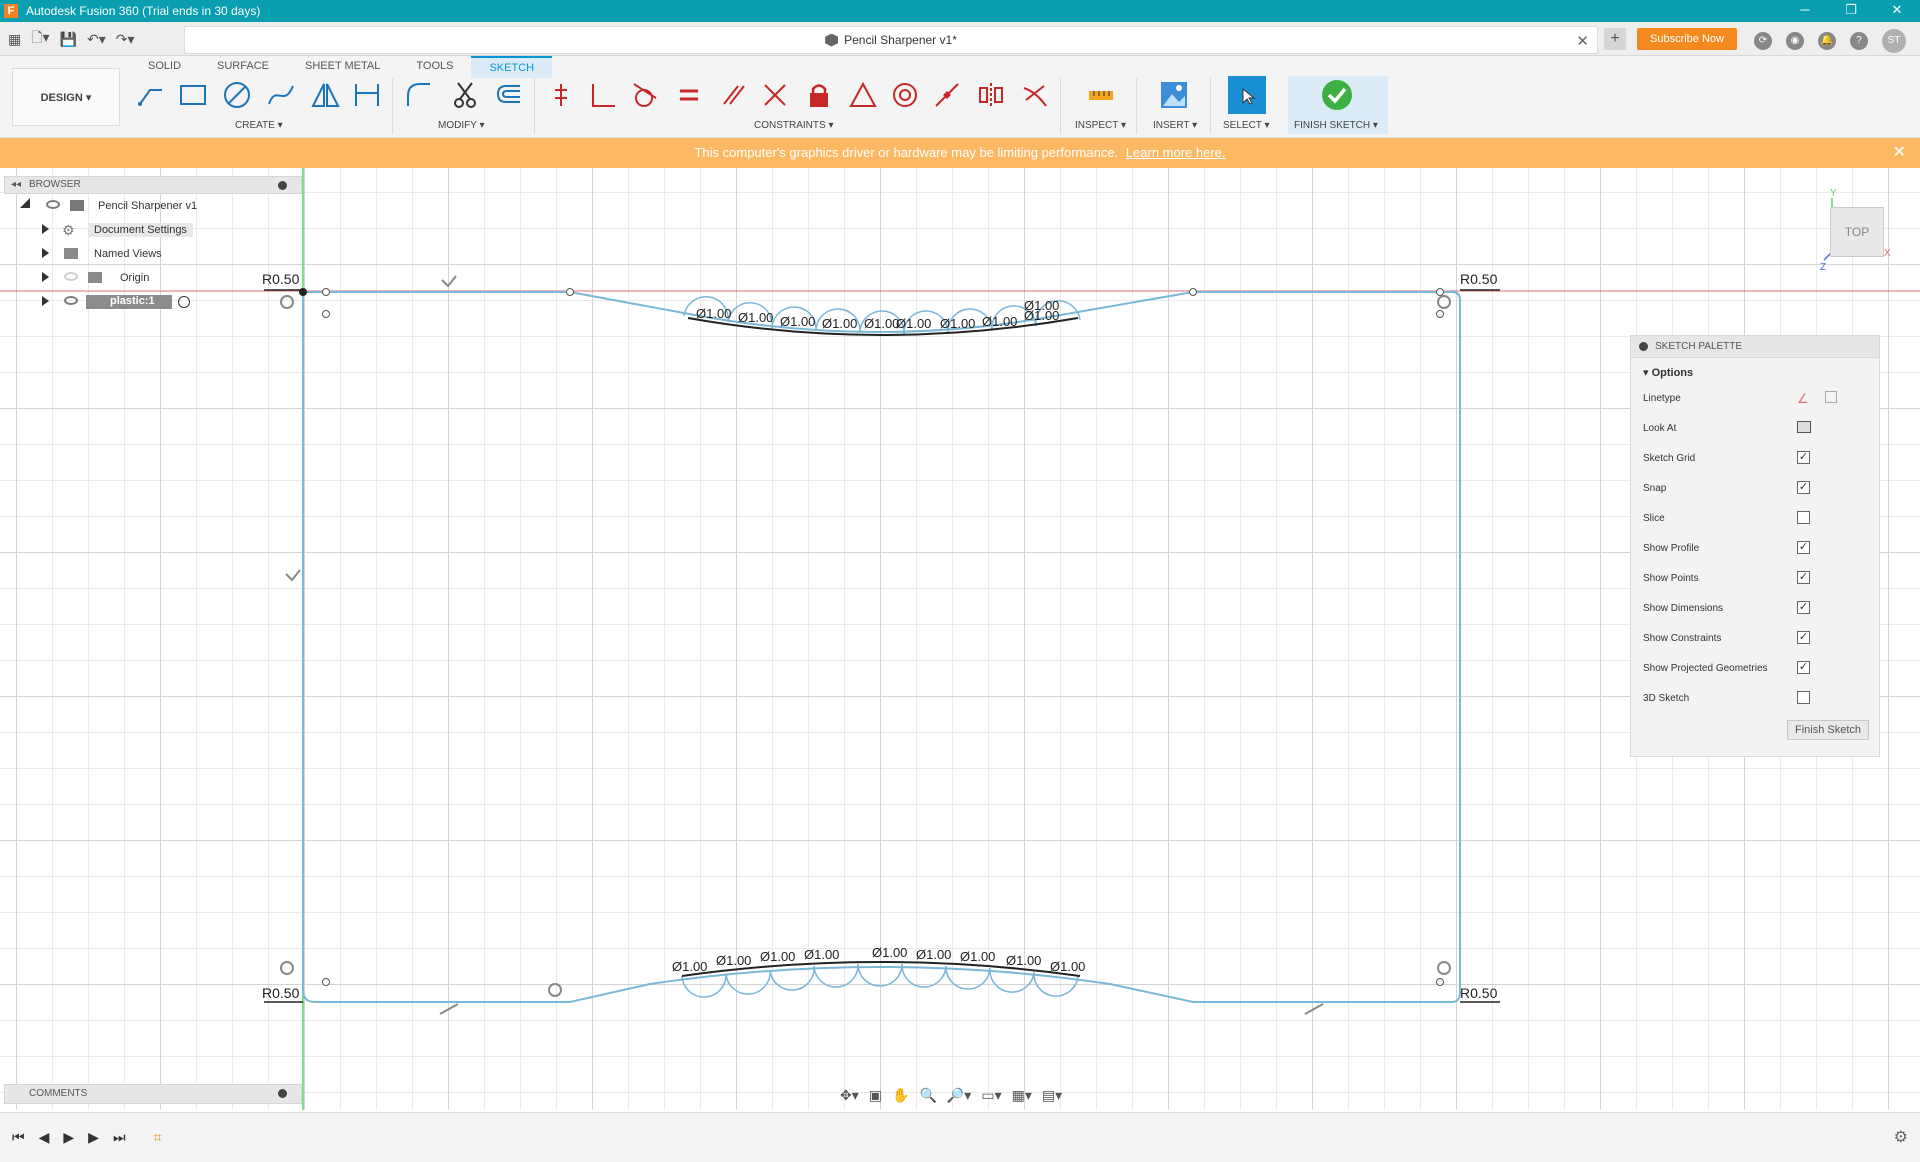  What do you see at coordinates (1894, 41) in the screenshot?
I see `user-avatar: ST` at bounding box center [1894, 41].